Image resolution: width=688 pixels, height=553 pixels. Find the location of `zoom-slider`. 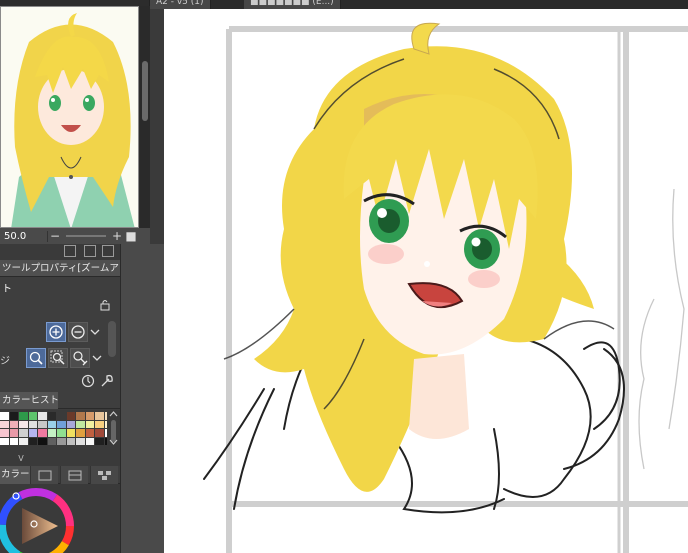

zoom-slider is located at coordinates (86, 236).